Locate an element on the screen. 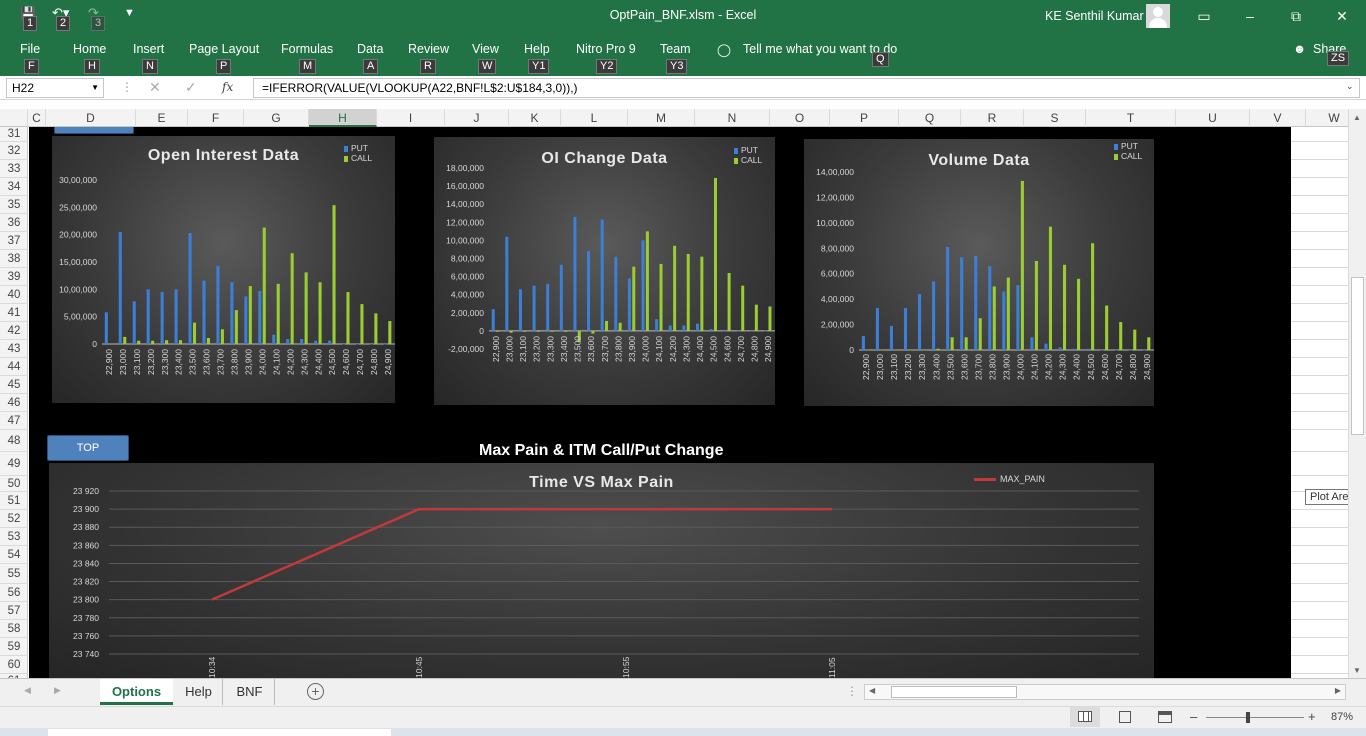 The width and height of the screenshot is (1366, 736). scroll-down-icon: ▼ is located at coordinates (1357, 670).